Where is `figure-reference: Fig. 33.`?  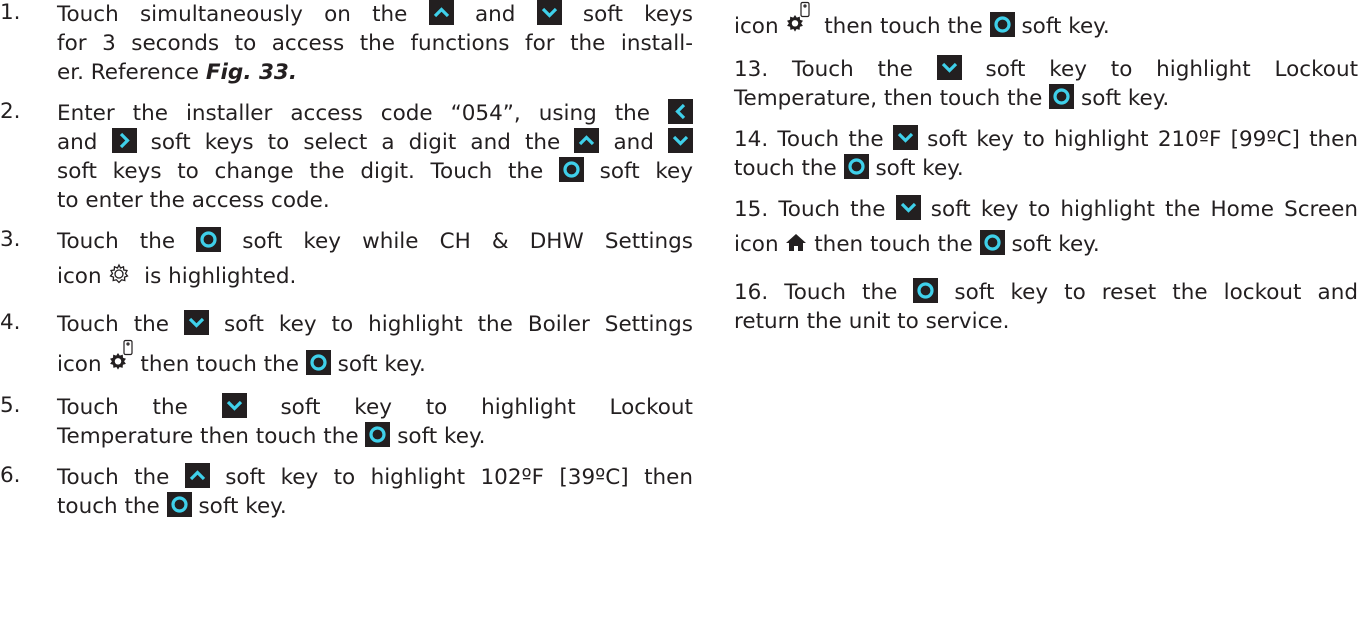 figure-reference: Fig. 33. is located at coordinates (251, 72).